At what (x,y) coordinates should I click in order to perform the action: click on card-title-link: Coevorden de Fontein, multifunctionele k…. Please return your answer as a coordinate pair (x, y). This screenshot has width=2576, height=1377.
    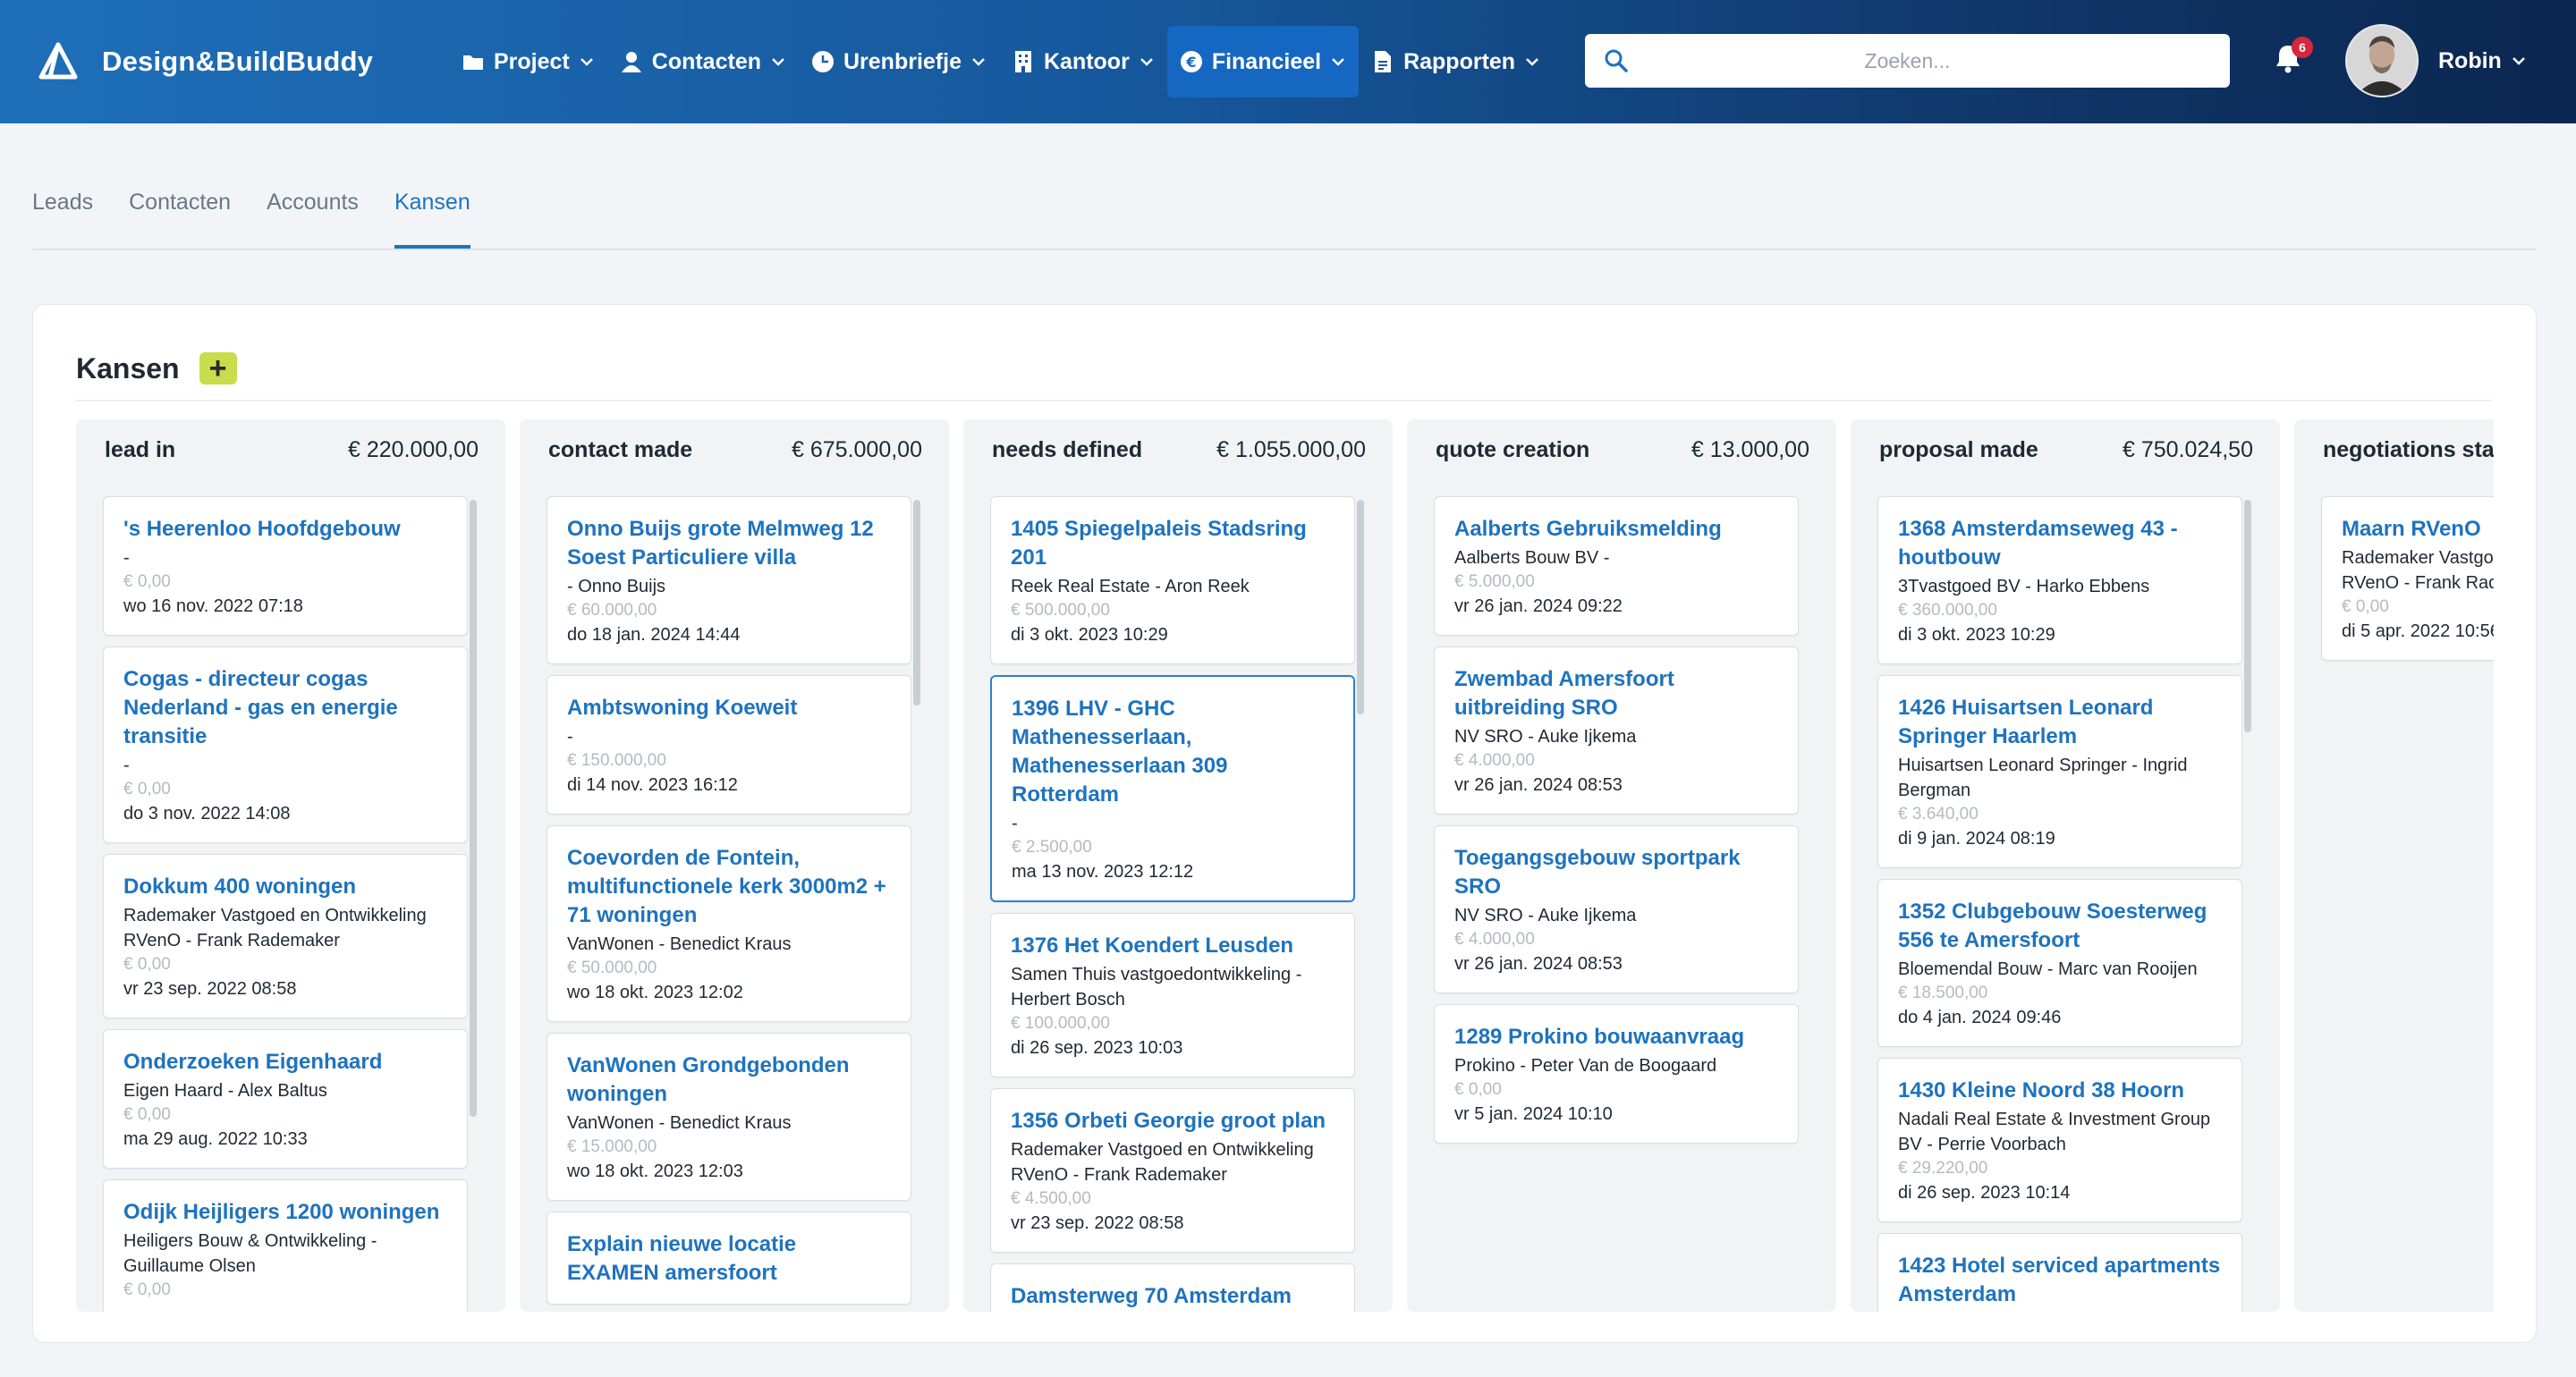
    Looking at the image, I should click on (729, 887).